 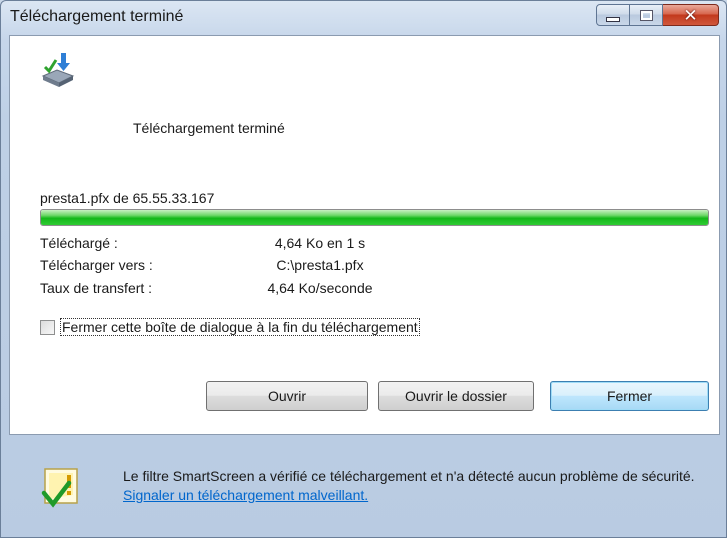 What do you see at coordinates (363, 18) in the screenshot?
I see `title-bar: Téléchargement terminé ✕` at bounding box center [363, 18].